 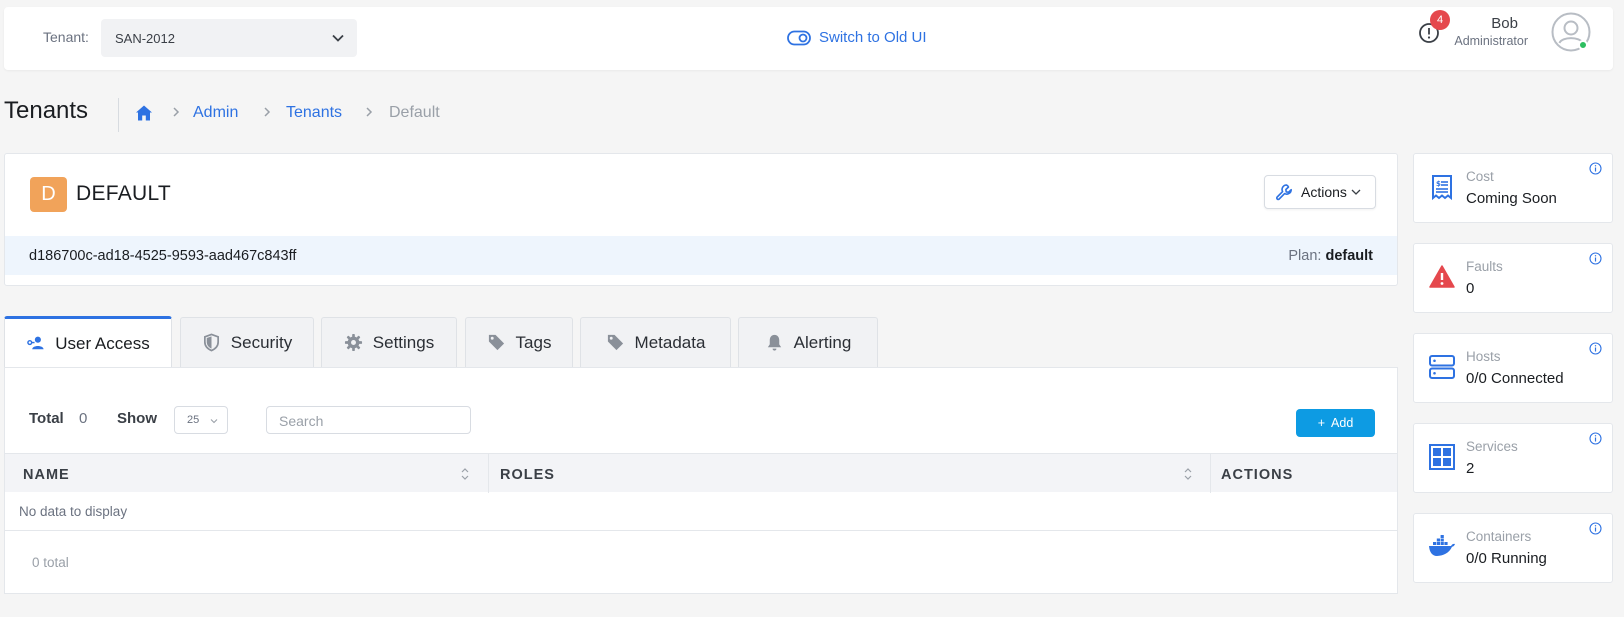 I want to click on breadcrumb-admin: Admin, so click(x=215, y=113).